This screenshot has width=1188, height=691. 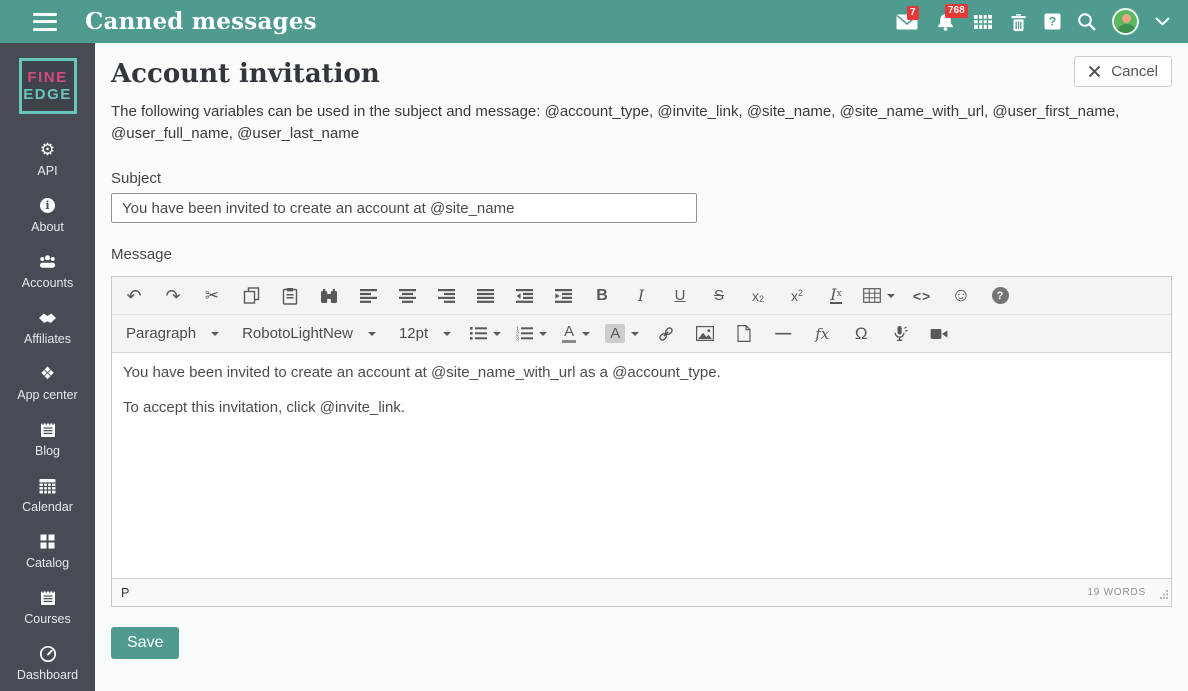 What do you see at coordinates (141, 254) in the screenshot?
I see `message-label: Message` at bounding box center [141, 254].